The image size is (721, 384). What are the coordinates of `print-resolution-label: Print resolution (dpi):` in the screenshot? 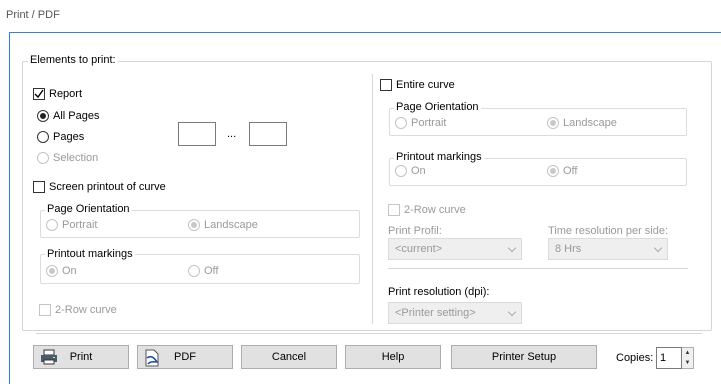 It's located at (439, 292).